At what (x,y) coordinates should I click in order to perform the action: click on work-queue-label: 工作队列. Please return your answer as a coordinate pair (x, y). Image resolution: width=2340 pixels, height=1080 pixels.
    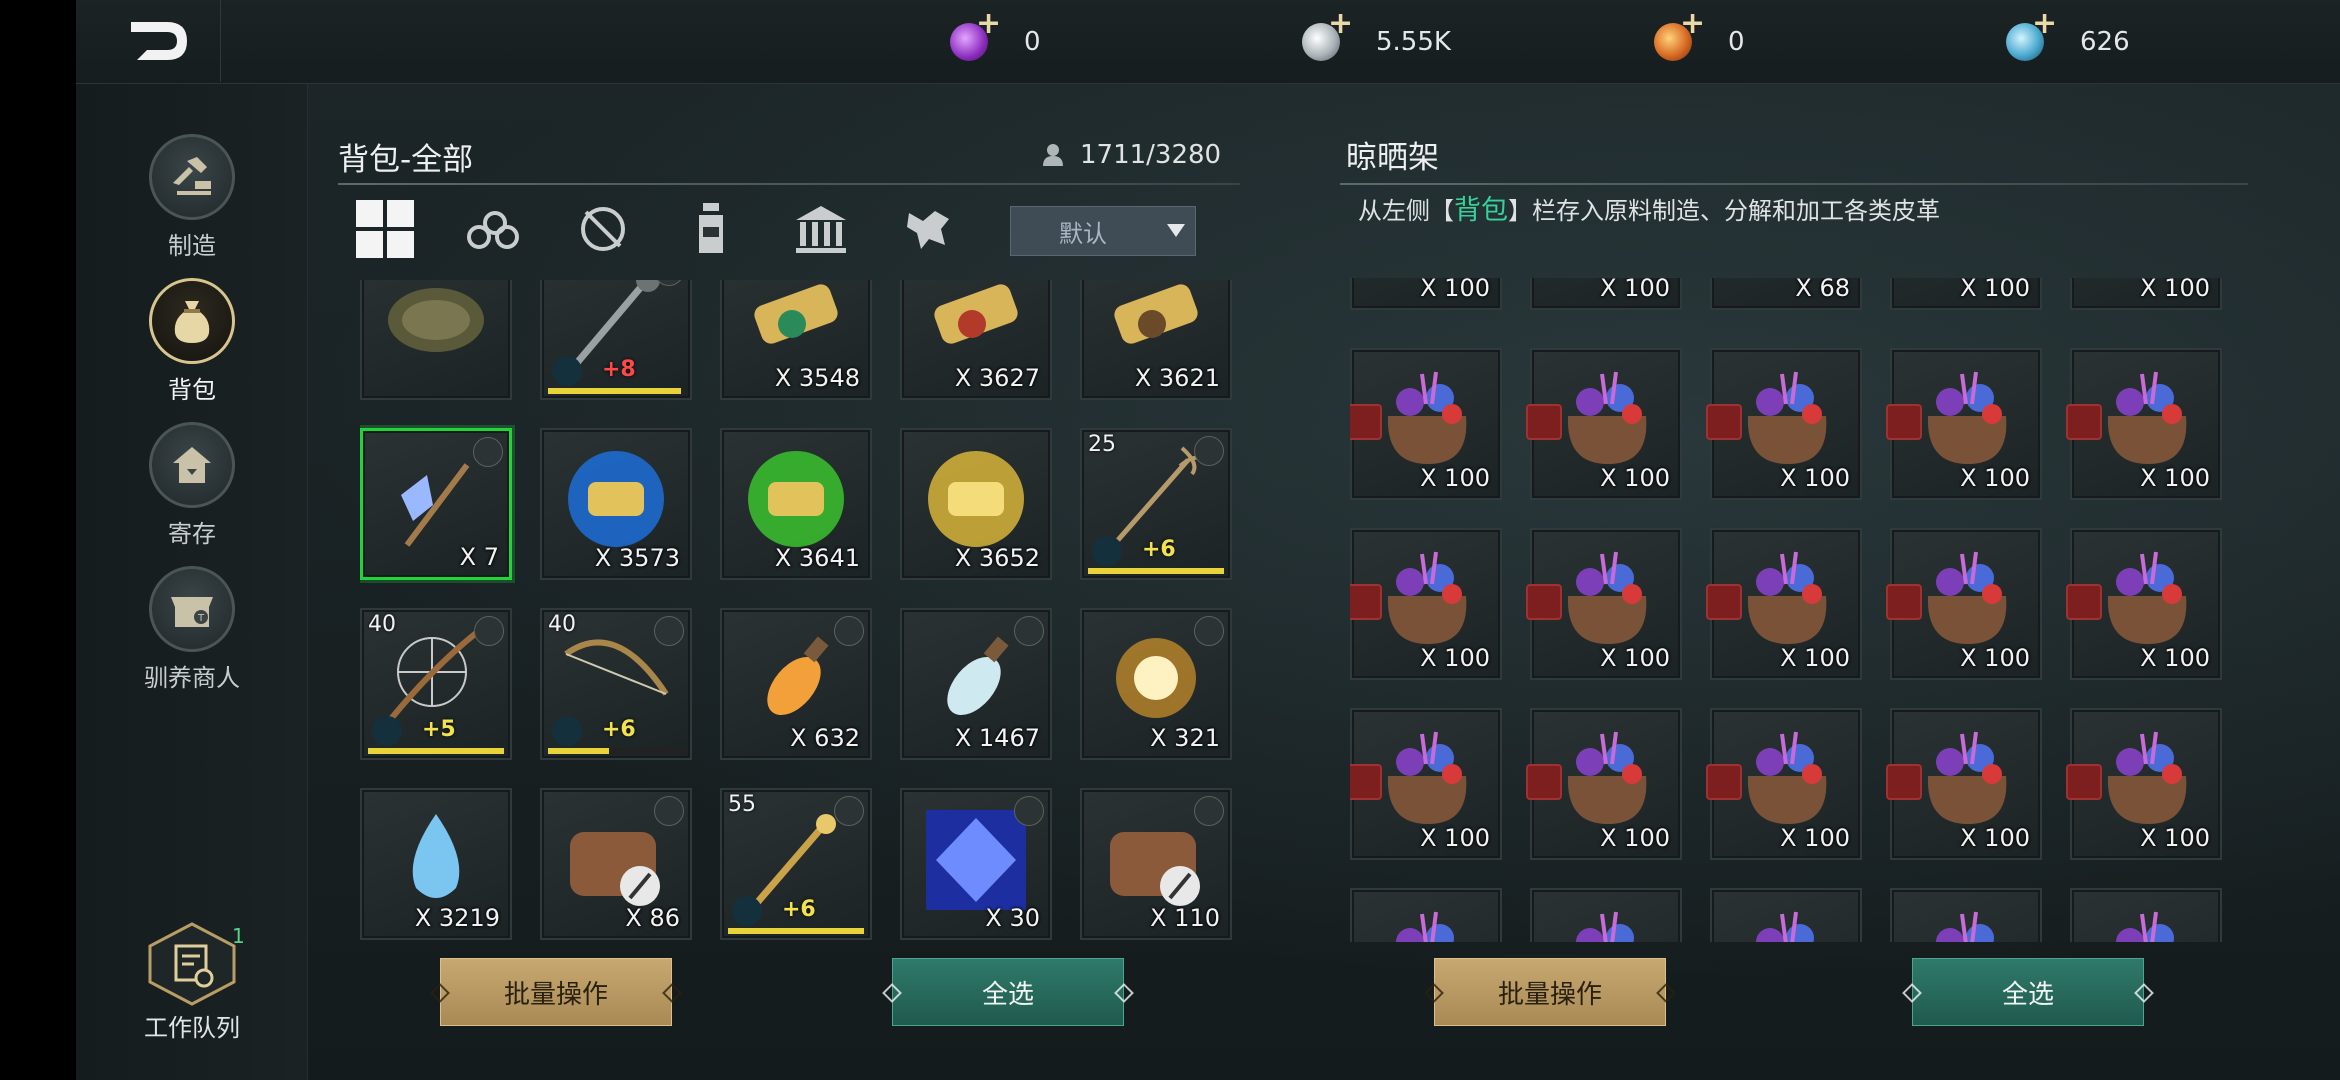
    Looking at the image, I should click on (192, 1028).